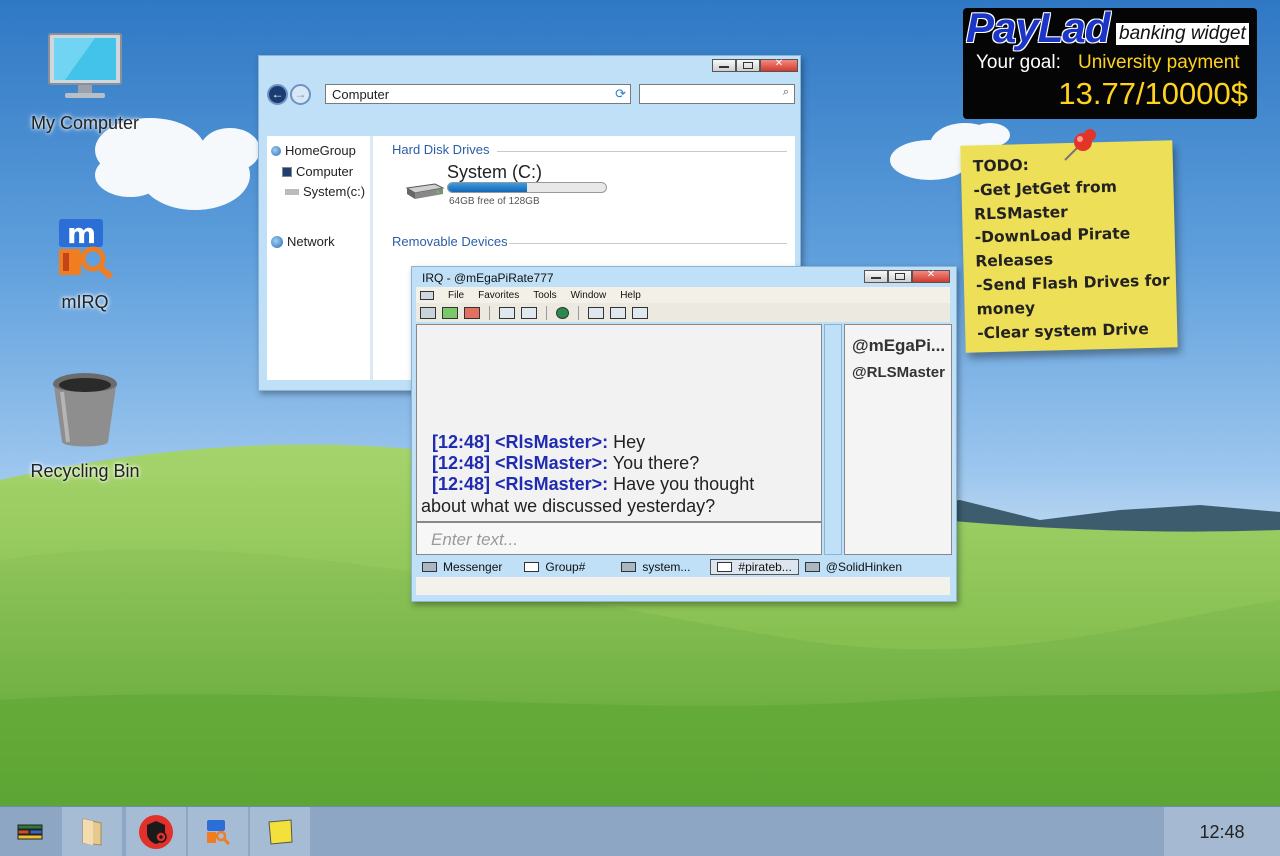 The height and width of the screenshot is (856, 1280). Describe the element at coordinates (498, 295) in the screenshot. I see `menu-favorites: Favorites` at that location.